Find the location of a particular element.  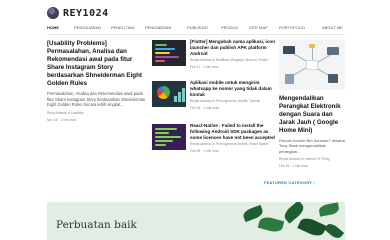

featured-category-link: FEATURED CATEGORY › is located at coordinates (289, 182).